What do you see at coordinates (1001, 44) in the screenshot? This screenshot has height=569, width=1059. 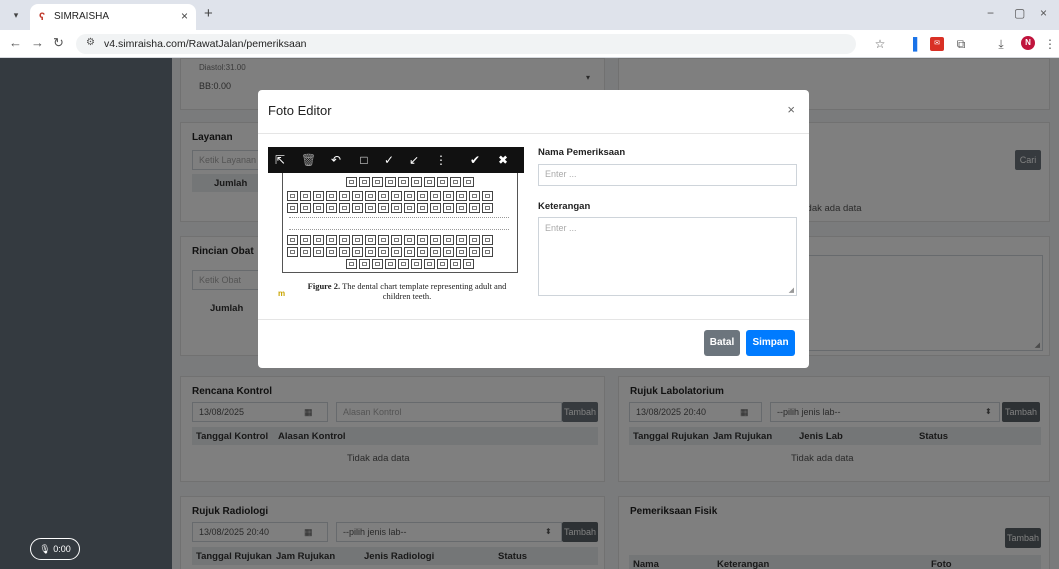 I see `download-icon: ⤓` at bounding box center [1001, 44].